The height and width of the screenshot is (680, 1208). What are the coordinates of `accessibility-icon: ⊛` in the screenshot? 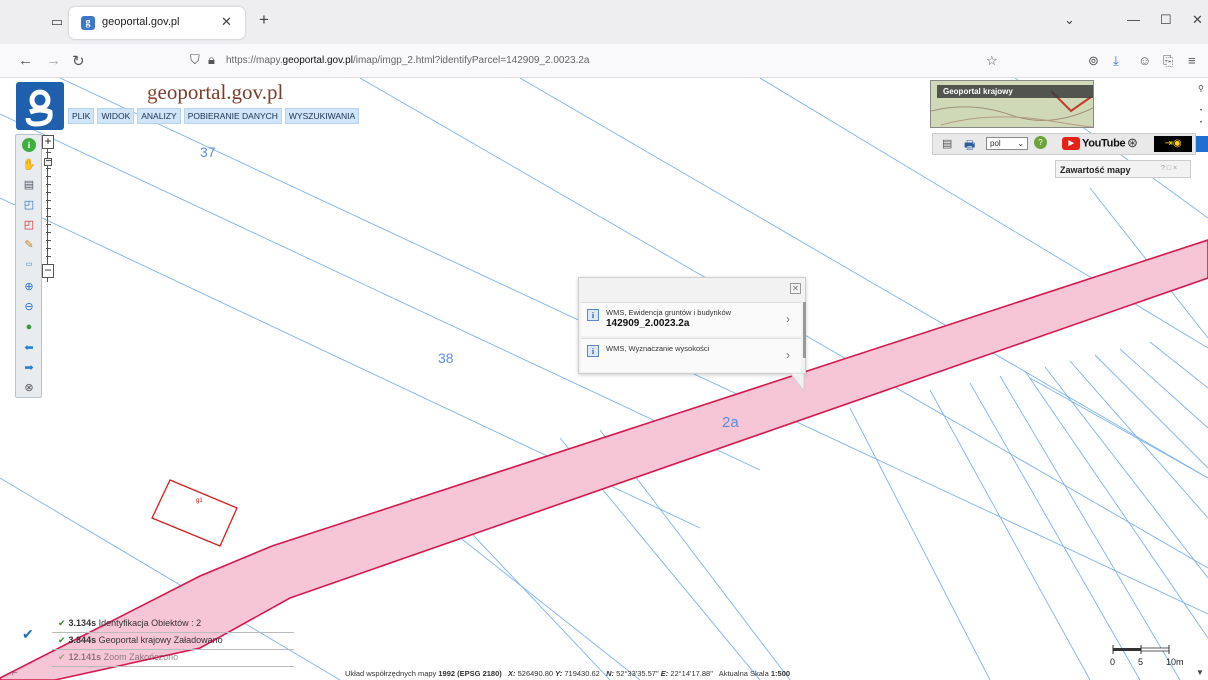 It's located at (1132, 143).